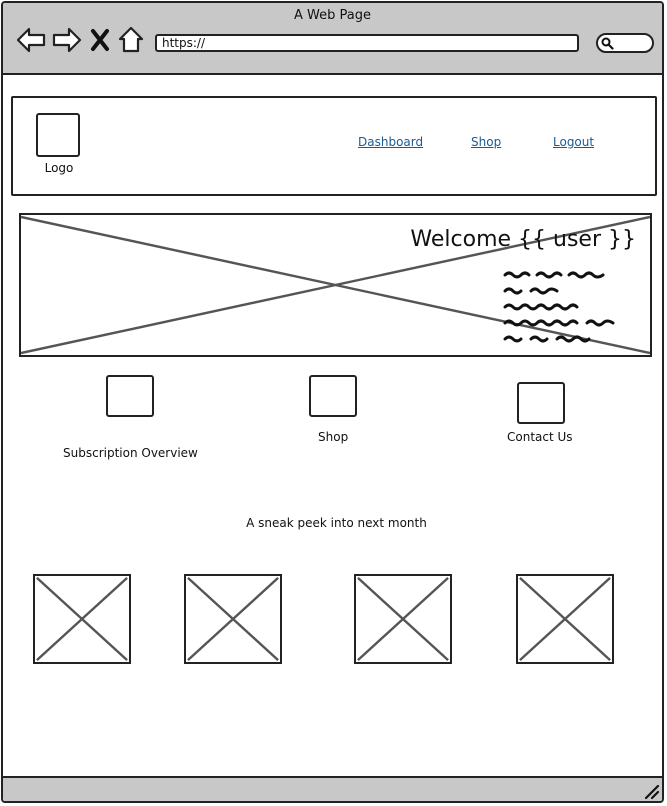  I want to click on logo-image, so click(58, 135).